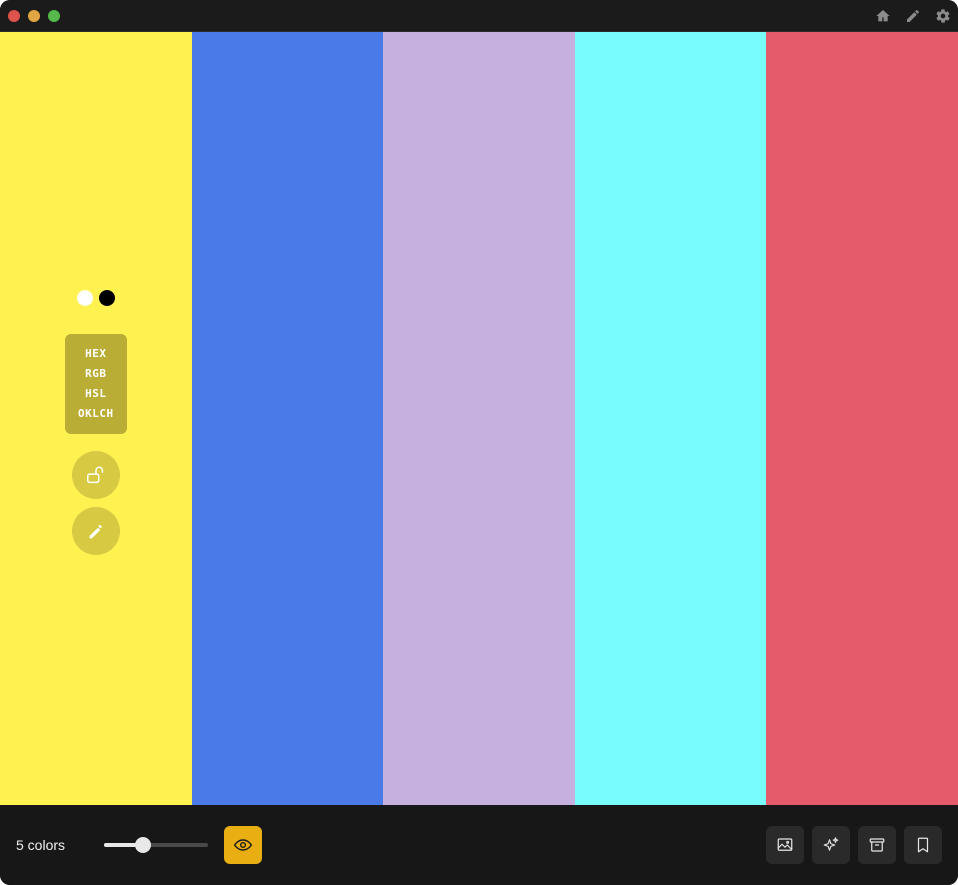  Describe the element at coordinates (943, 16) in the screenshot. I see `gear-icon` at that location.